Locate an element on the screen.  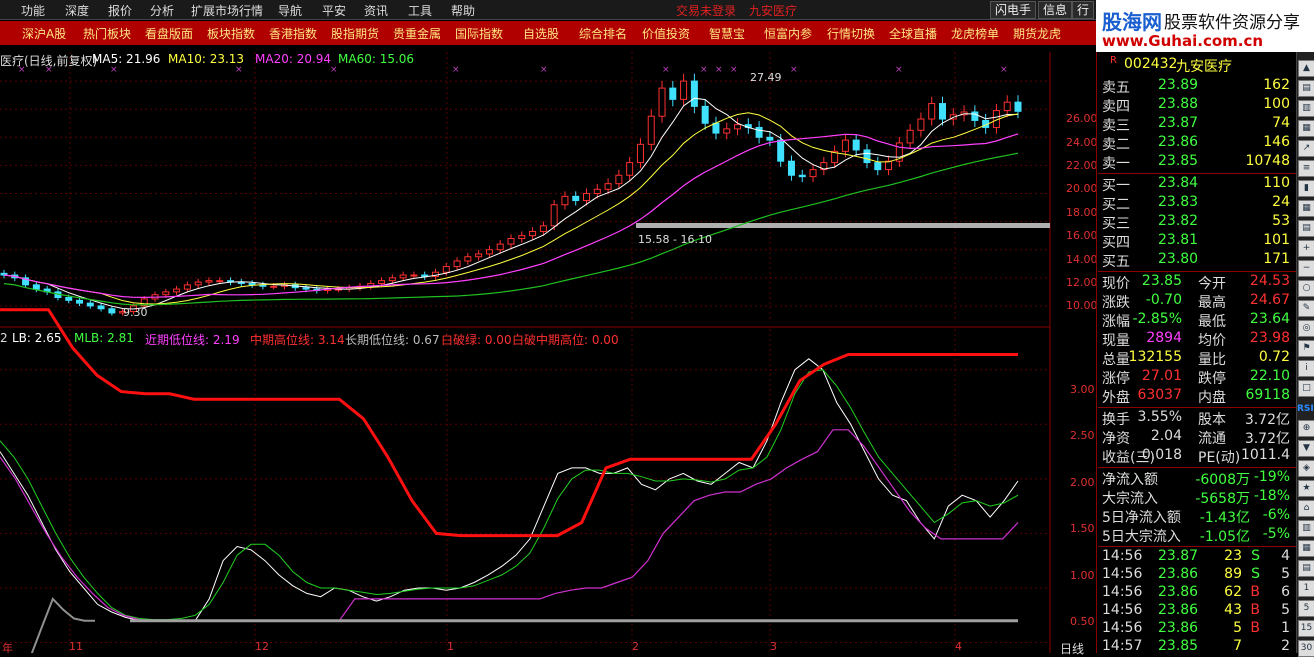
menu-item-tools: 工具 is located at coordinates (420, 10).